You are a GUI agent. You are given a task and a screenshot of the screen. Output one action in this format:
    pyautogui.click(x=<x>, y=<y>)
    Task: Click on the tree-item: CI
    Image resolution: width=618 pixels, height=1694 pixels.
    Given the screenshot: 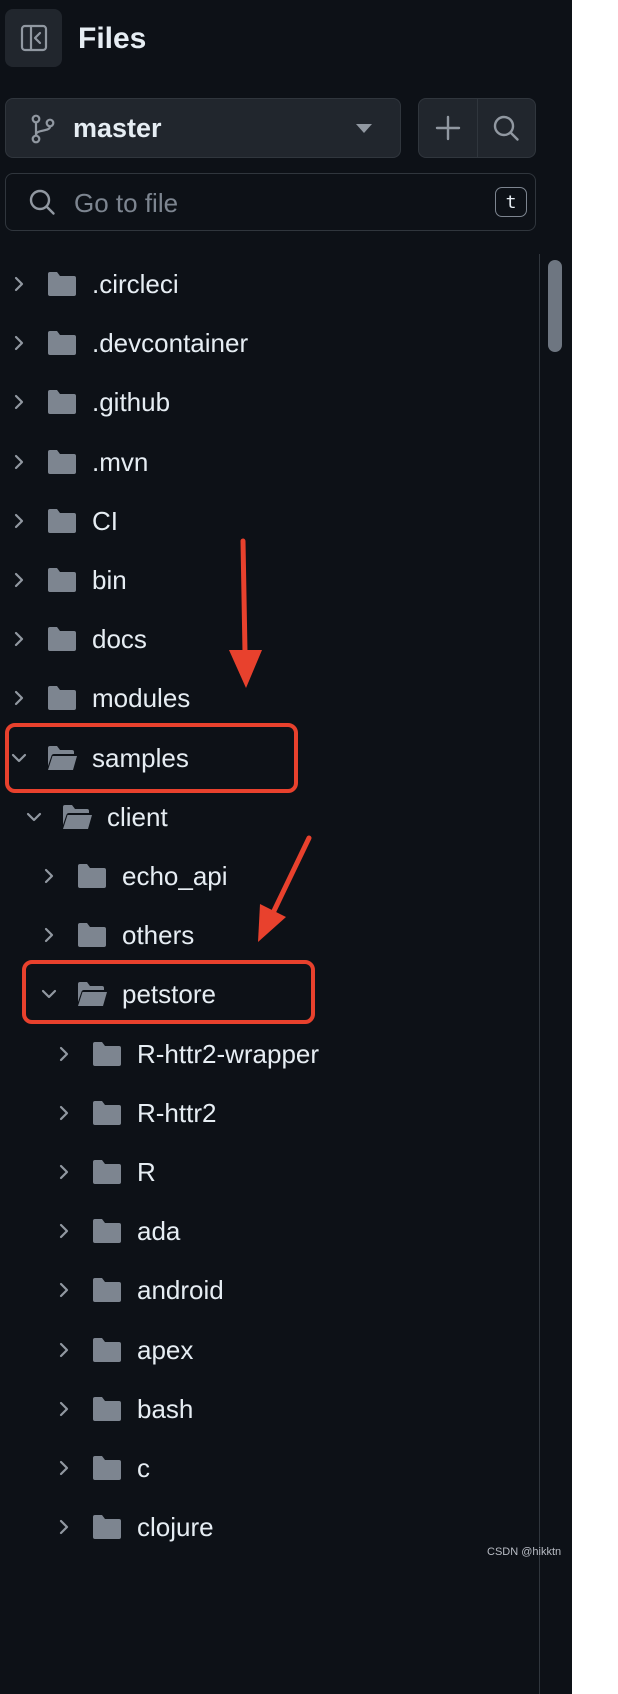 What is the action you would take?
    pyautogui.click(x=269, y=520)
    